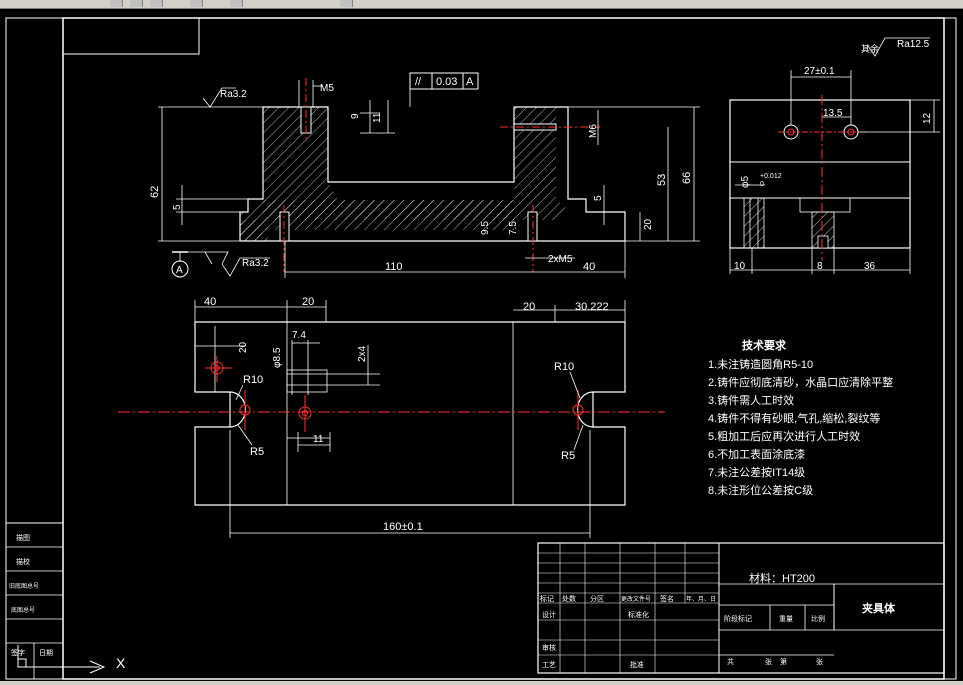  What do you see at coordinates (701, 599) in the screenshot?
I see `header-date: 年、月、日` at bounding box center [701, 599].